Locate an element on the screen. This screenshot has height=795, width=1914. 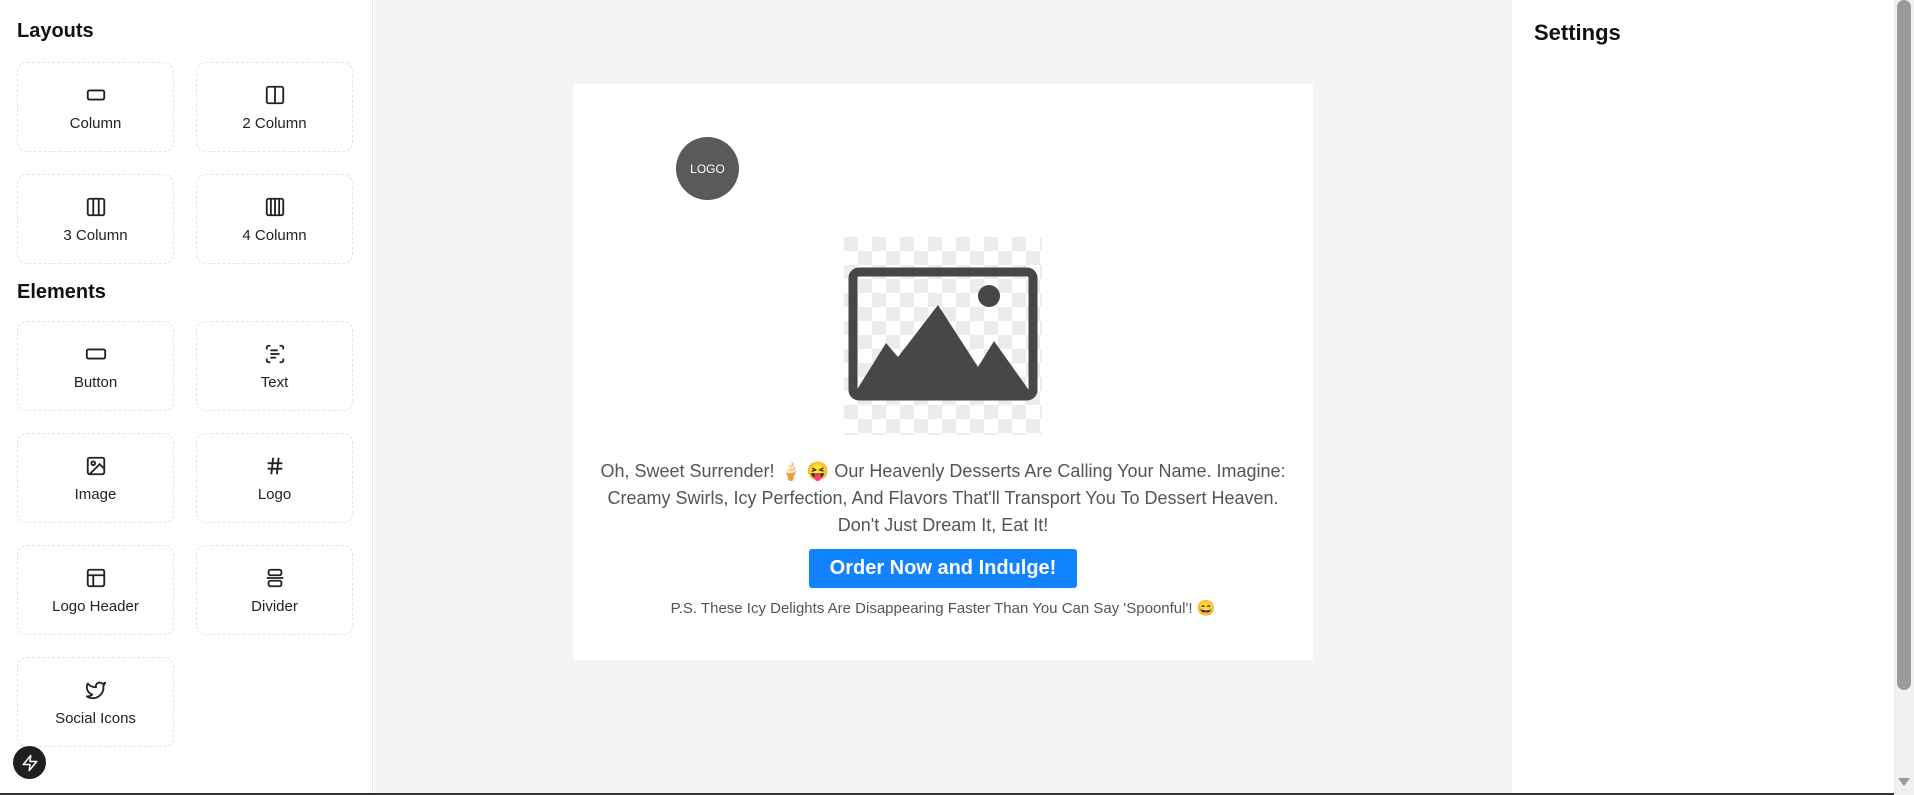
tile-label: Text is located at coordinates (274, 382).